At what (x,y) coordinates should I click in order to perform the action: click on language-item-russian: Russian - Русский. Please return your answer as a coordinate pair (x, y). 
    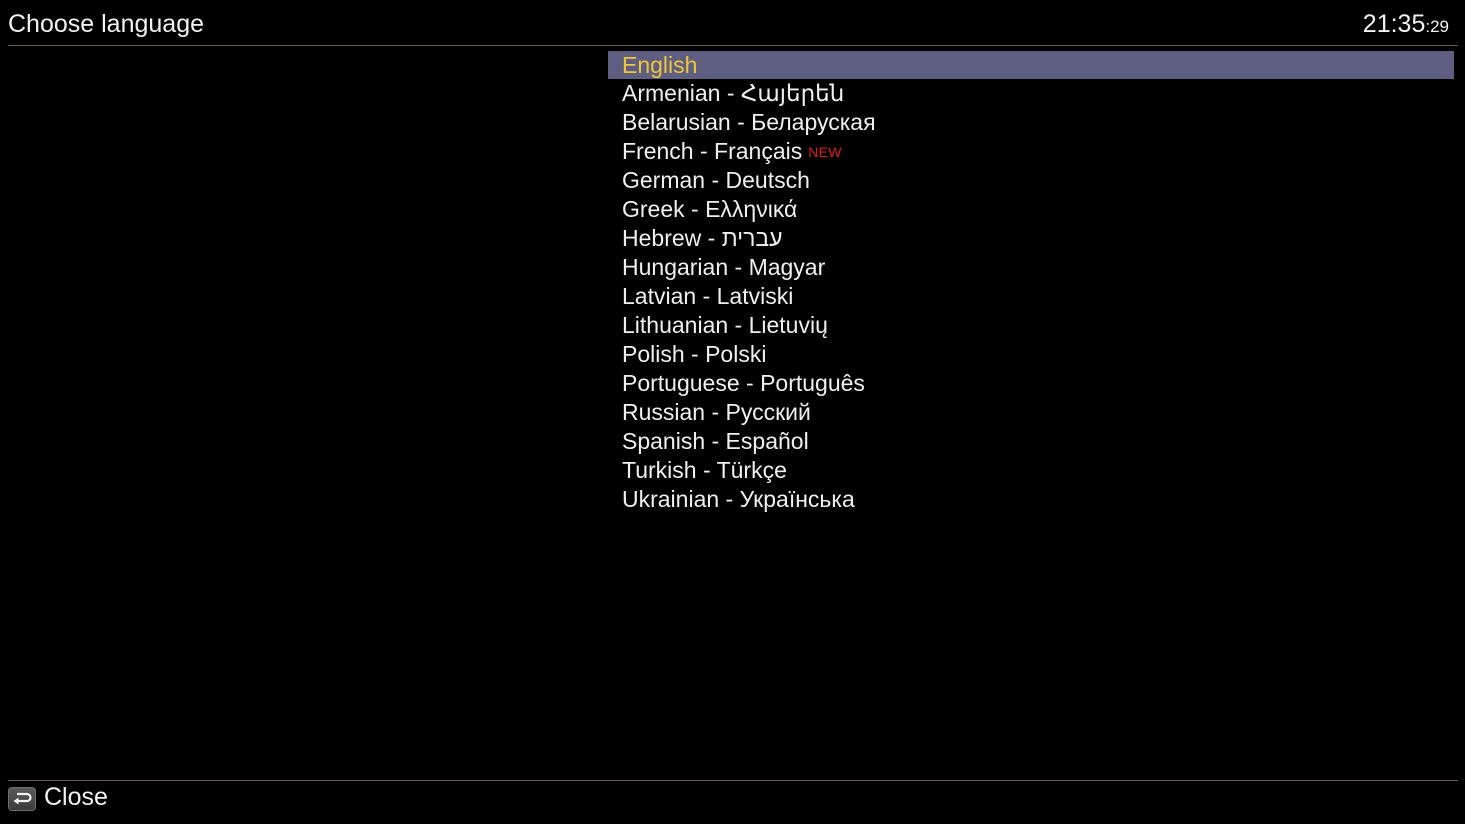
    Looking at the image, I should click on (1031, 412).